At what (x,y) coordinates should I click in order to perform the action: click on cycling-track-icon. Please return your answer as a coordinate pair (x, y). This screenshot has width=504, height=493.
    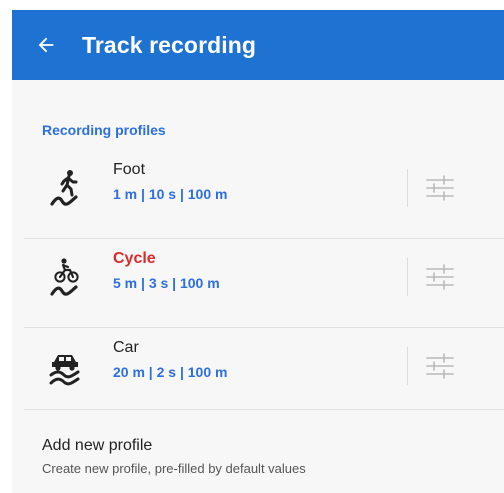
    Looking at the image, I should click on (64, 277).